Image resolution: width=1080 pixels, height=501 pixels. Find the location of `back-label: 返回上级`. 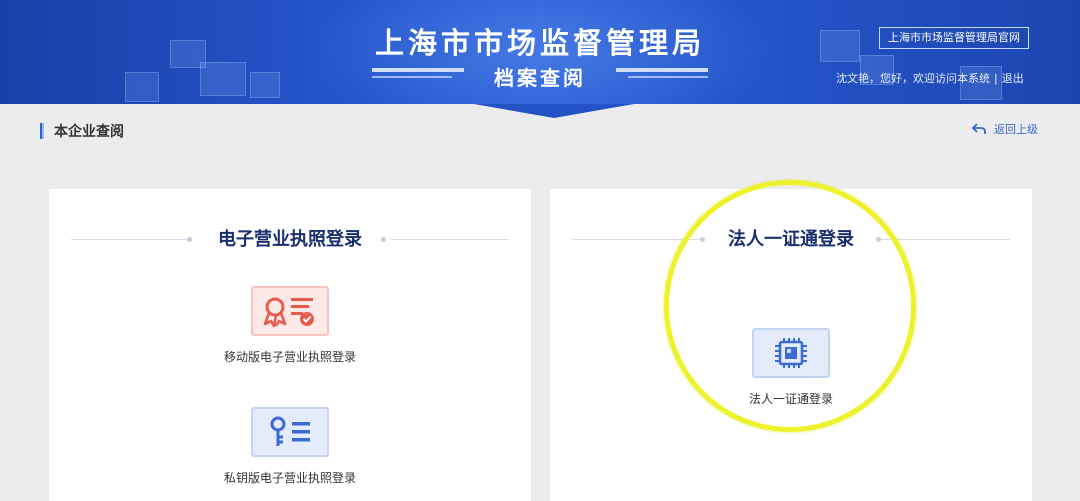

back-label: 返回上级 is located at coordinates (1016, 129).